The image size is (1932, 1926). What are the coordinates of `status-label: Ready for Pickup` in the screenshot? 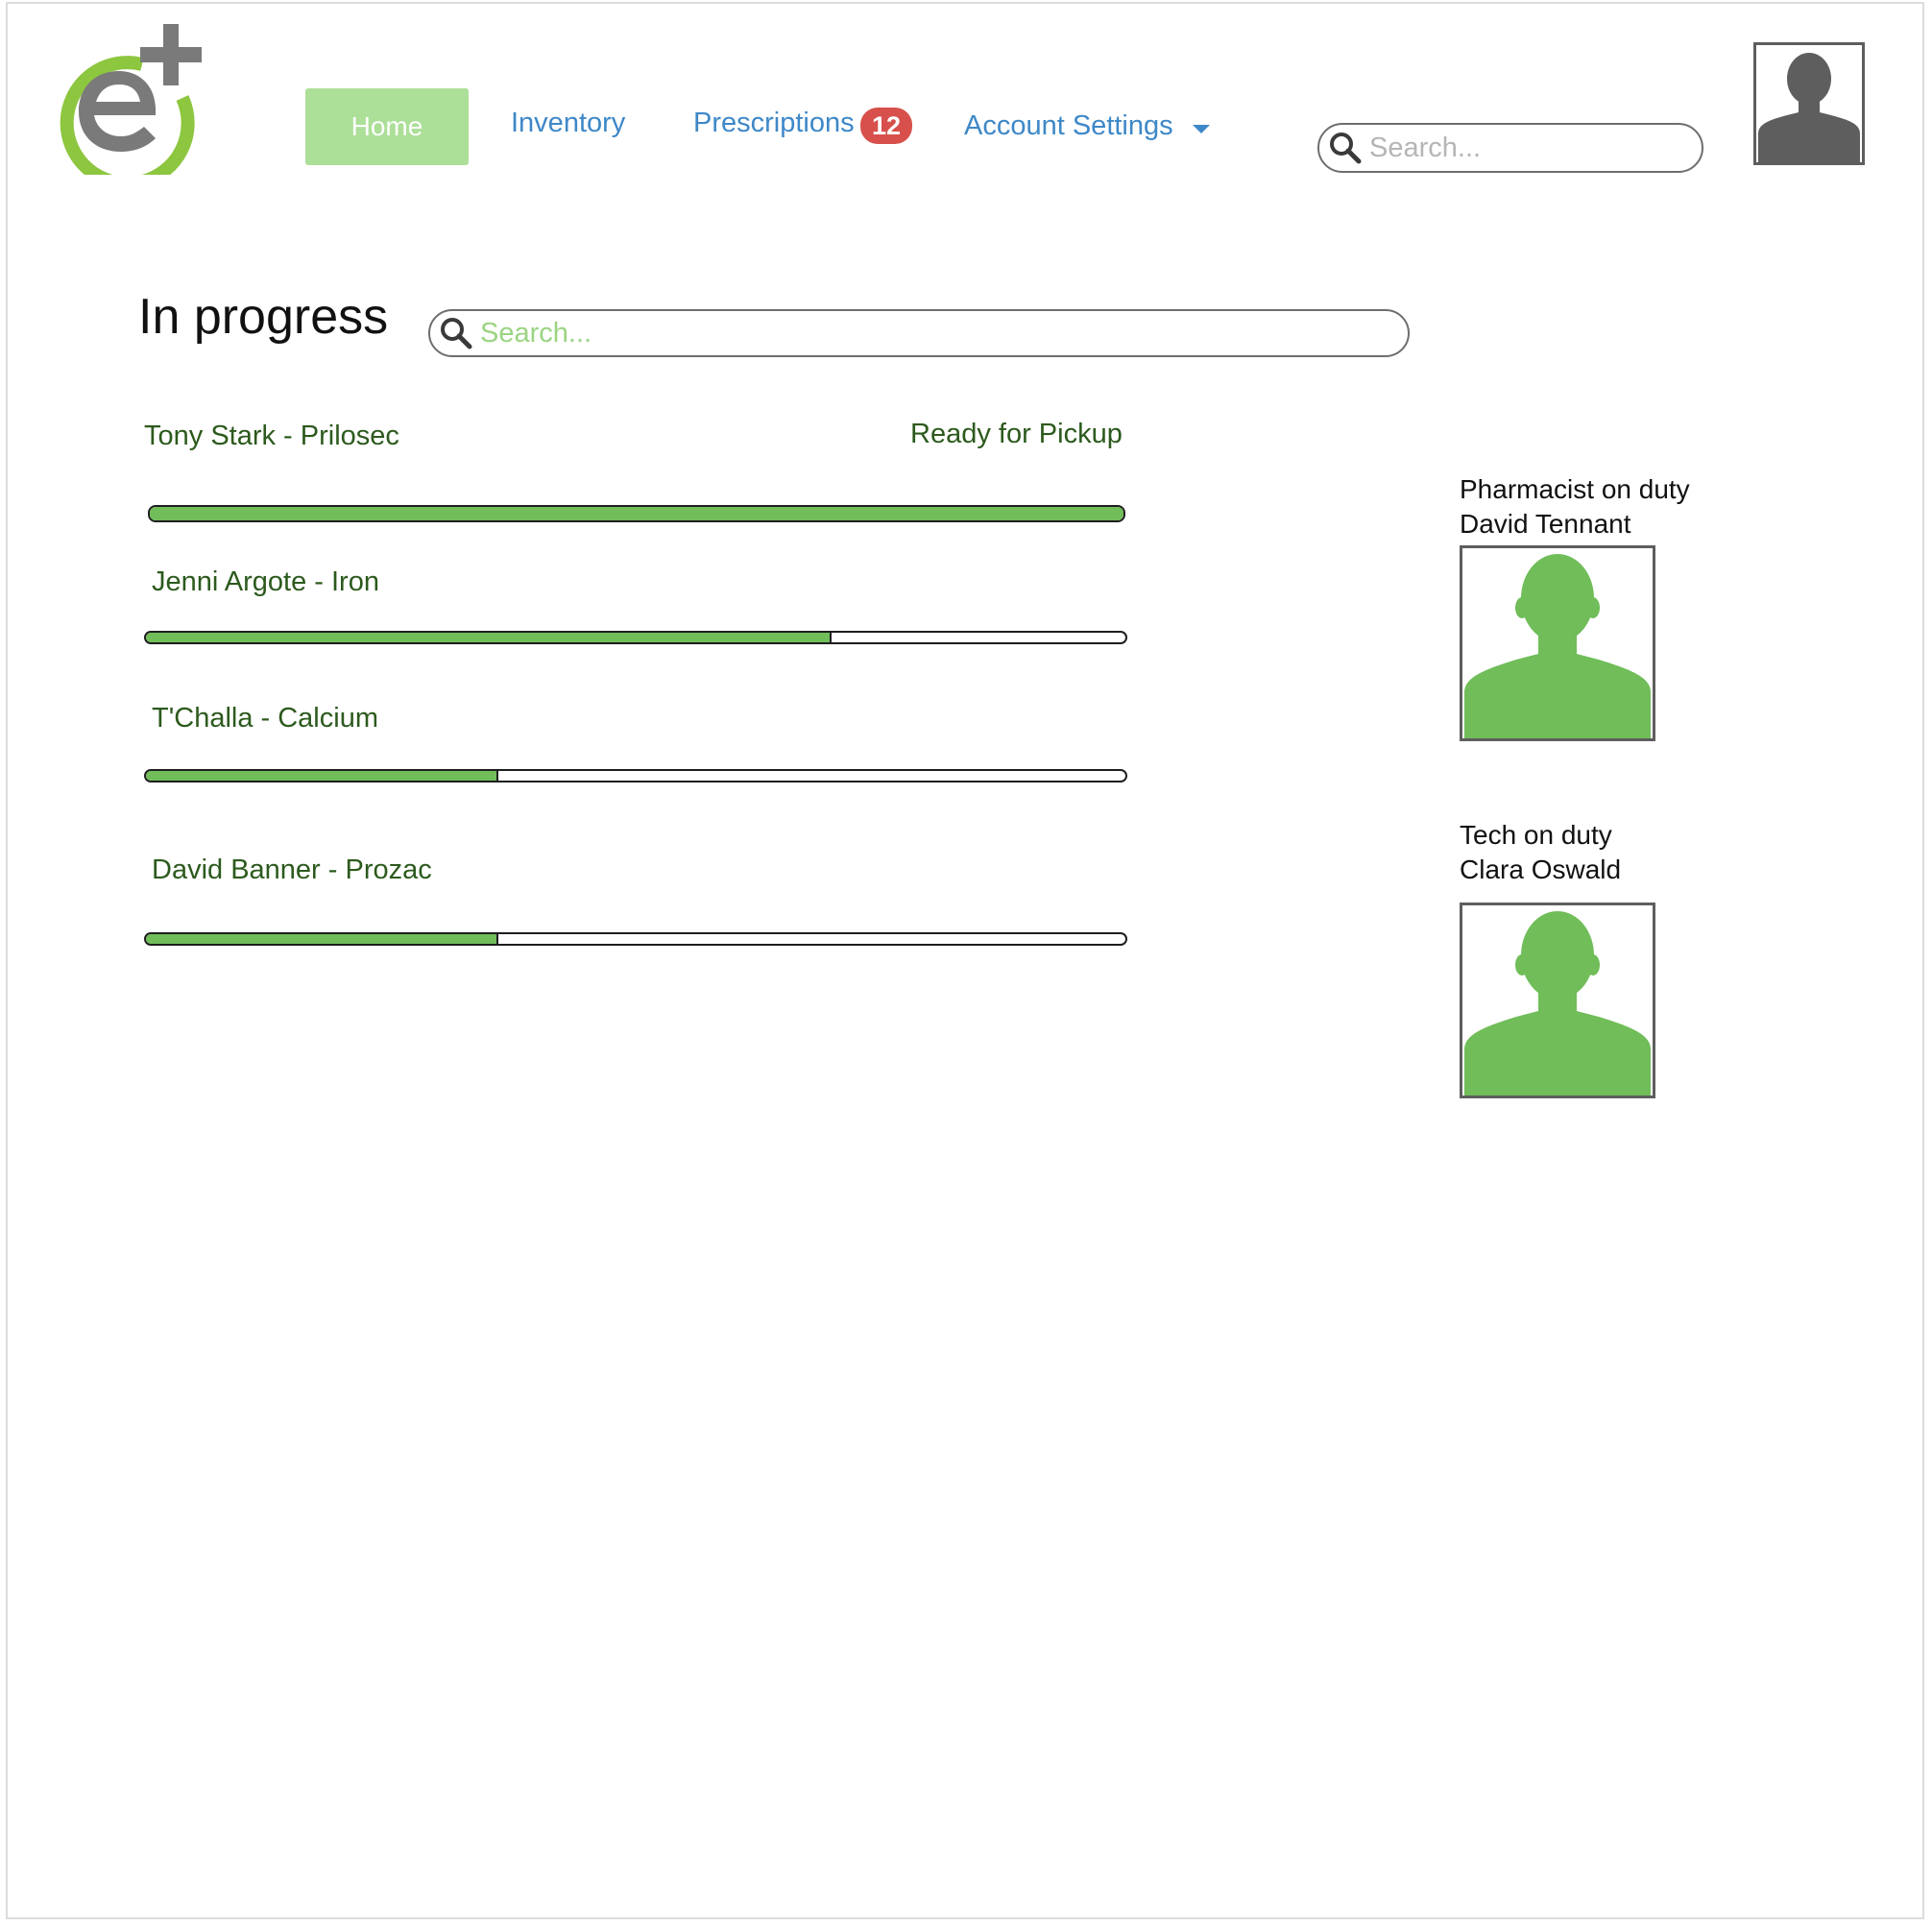 It's located at (1016, 434).